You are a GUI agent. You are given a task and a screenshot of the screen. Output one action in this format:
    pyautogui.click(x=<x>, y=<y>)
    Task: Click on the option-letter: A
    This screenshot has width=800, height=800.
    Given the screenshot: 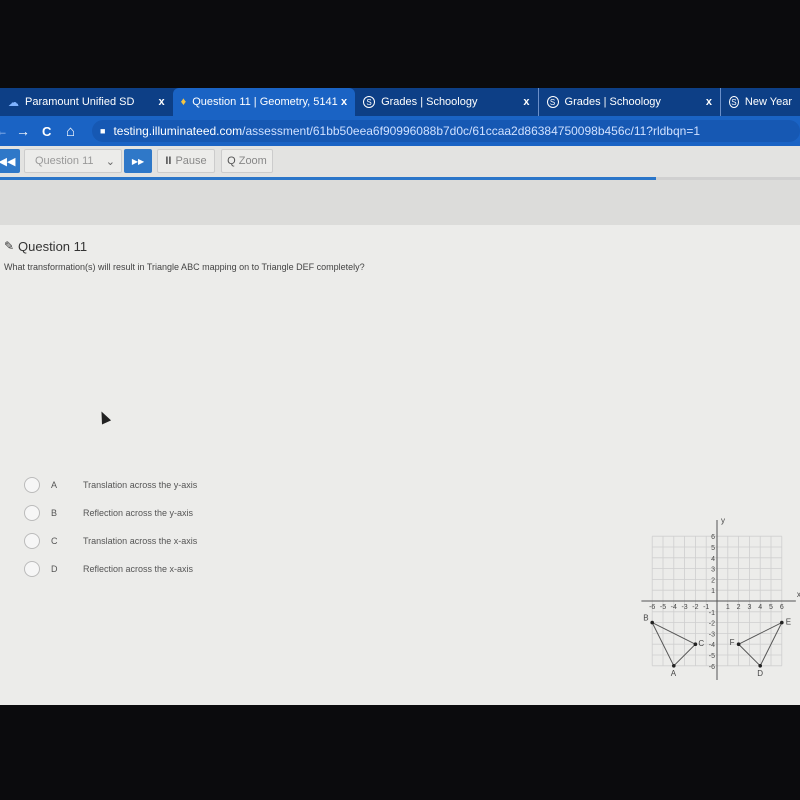 What is the action you would take?
    pyautogui.click(x=54, y=485)
    